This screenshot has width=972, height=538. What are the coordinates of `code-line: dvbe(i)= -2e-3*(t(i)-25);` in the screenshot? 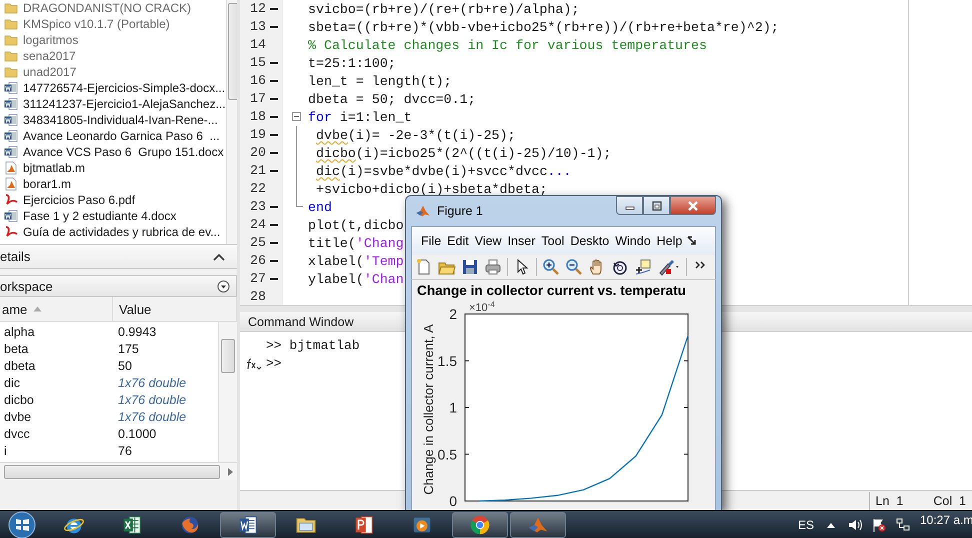 It's located at (416, 135).